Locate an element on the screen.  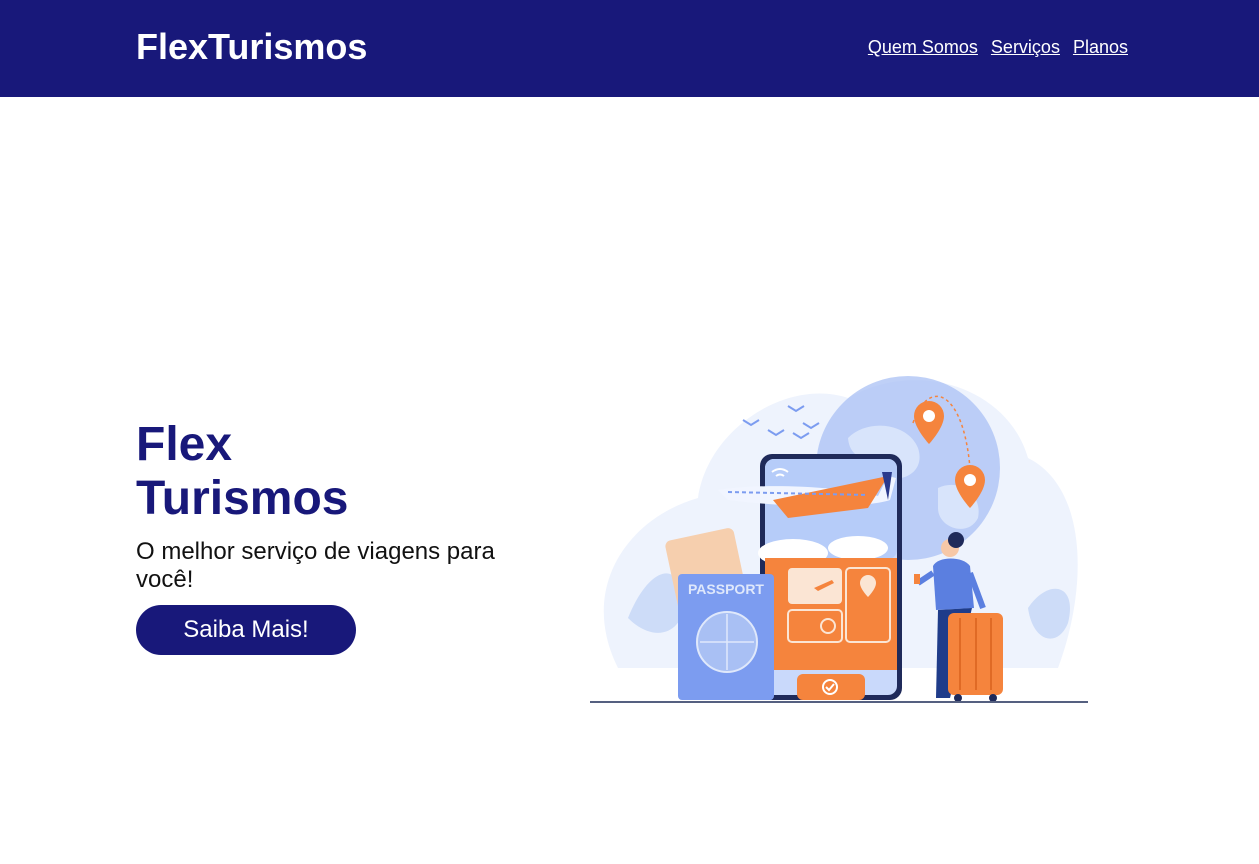
suitcase-icon is located at coordinates (975, 657).